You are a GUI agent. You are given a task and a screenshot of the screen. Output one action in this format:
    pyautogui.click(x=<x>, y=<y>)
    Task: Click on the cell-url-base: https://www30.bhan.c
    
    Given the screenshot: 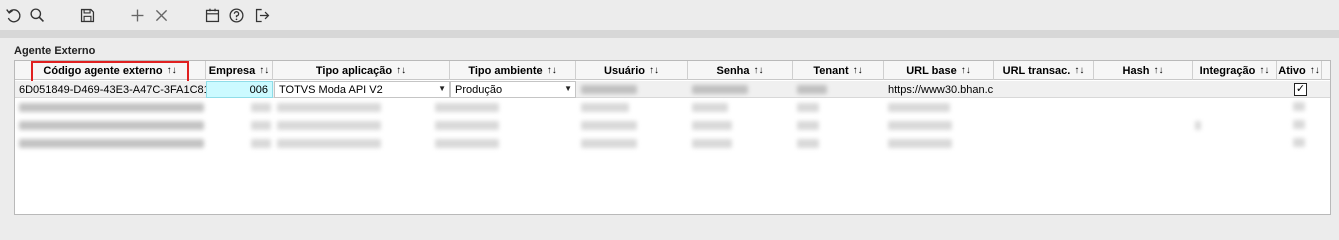 What is the action you would take?
    pyautogui.click(x=941, y=89)
    